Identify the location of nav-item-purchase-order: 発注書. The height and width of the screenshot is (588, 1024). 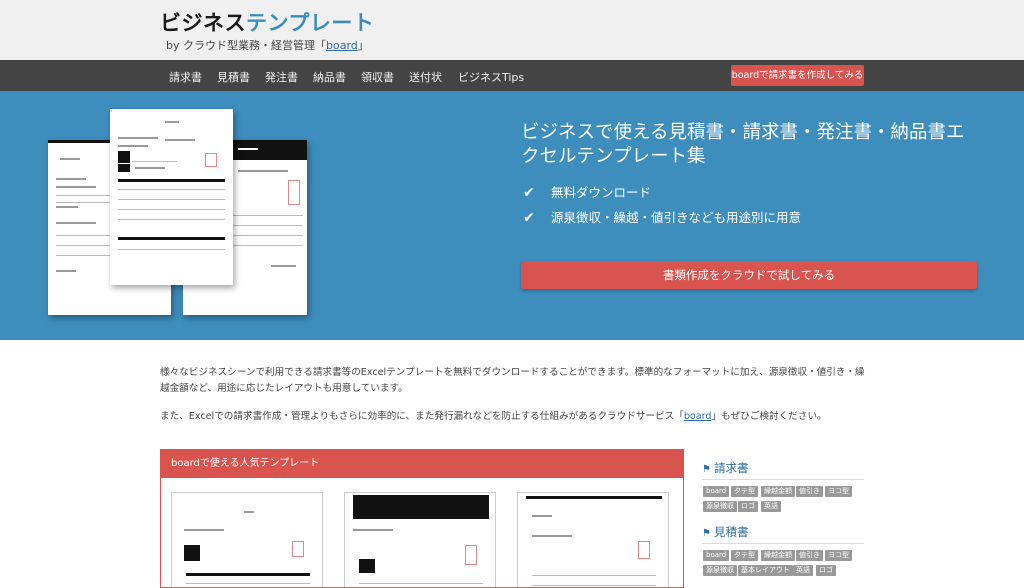
(281, 77).